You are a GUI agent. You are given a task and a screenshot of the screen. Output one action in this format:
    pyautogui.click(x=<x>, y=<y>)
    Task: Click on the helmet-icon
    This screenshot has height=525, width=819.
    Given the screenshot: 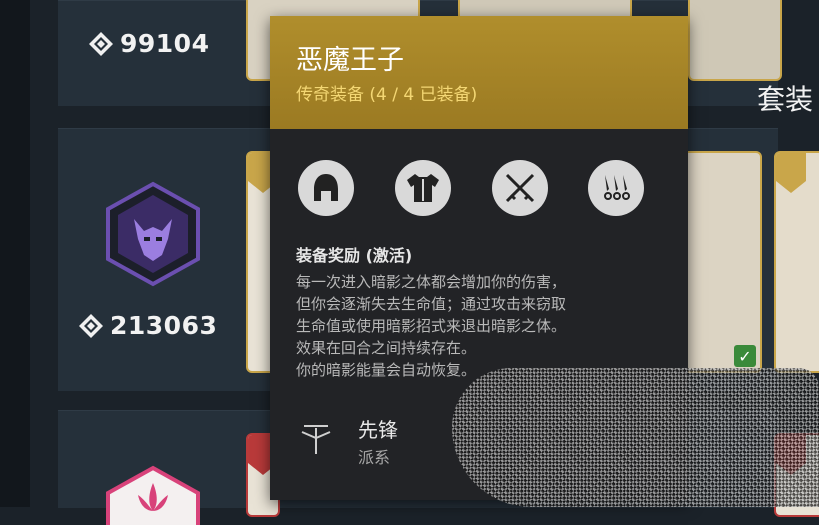 What is the action you would take?
    pyautogui.click(x=326, y=187)
    